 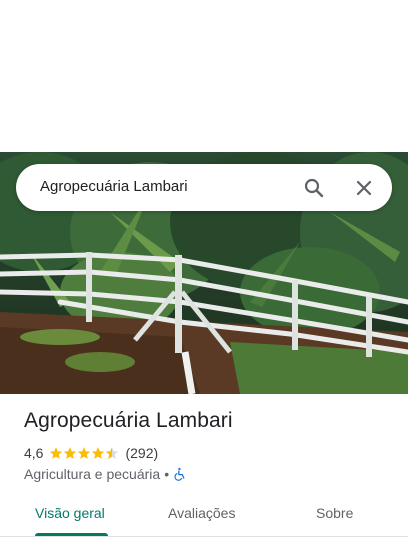 I want to click on category-row: Agricultura e pecuária •, so click(x=105, y=474).